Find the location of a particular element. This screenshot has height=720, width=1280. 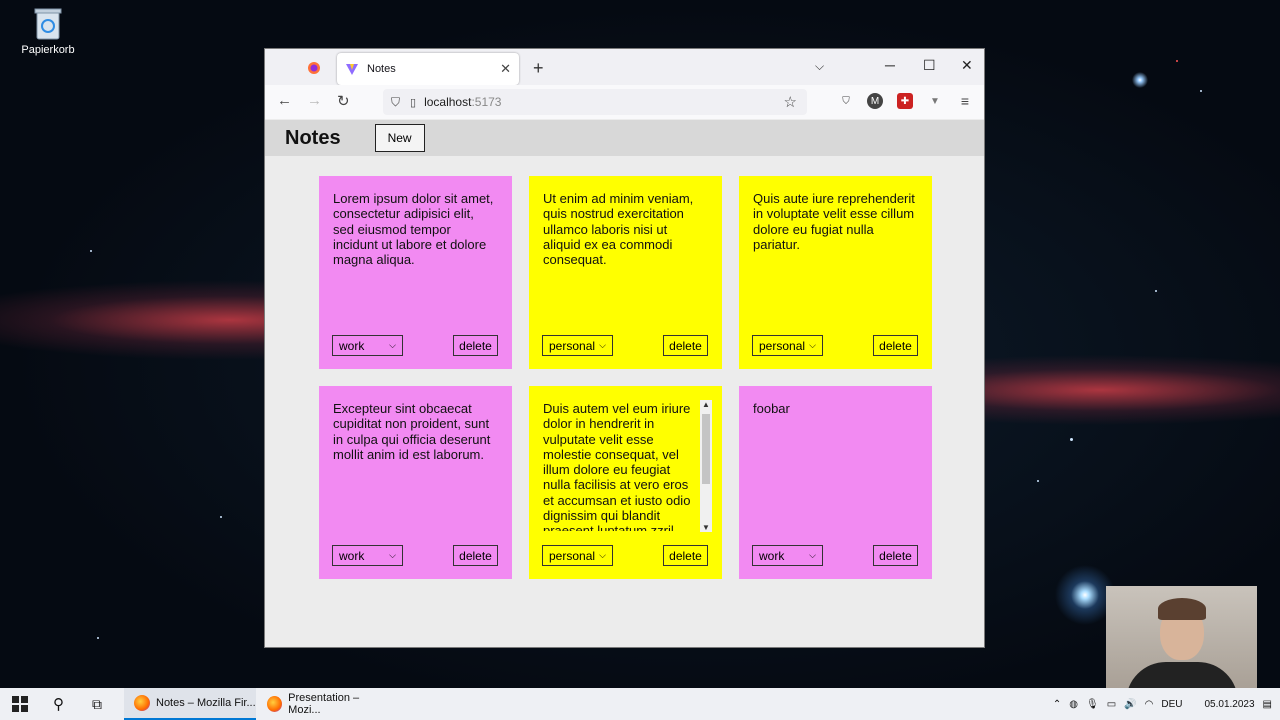

wifi-icon: ◠ is located at coordinates (1149, 704).